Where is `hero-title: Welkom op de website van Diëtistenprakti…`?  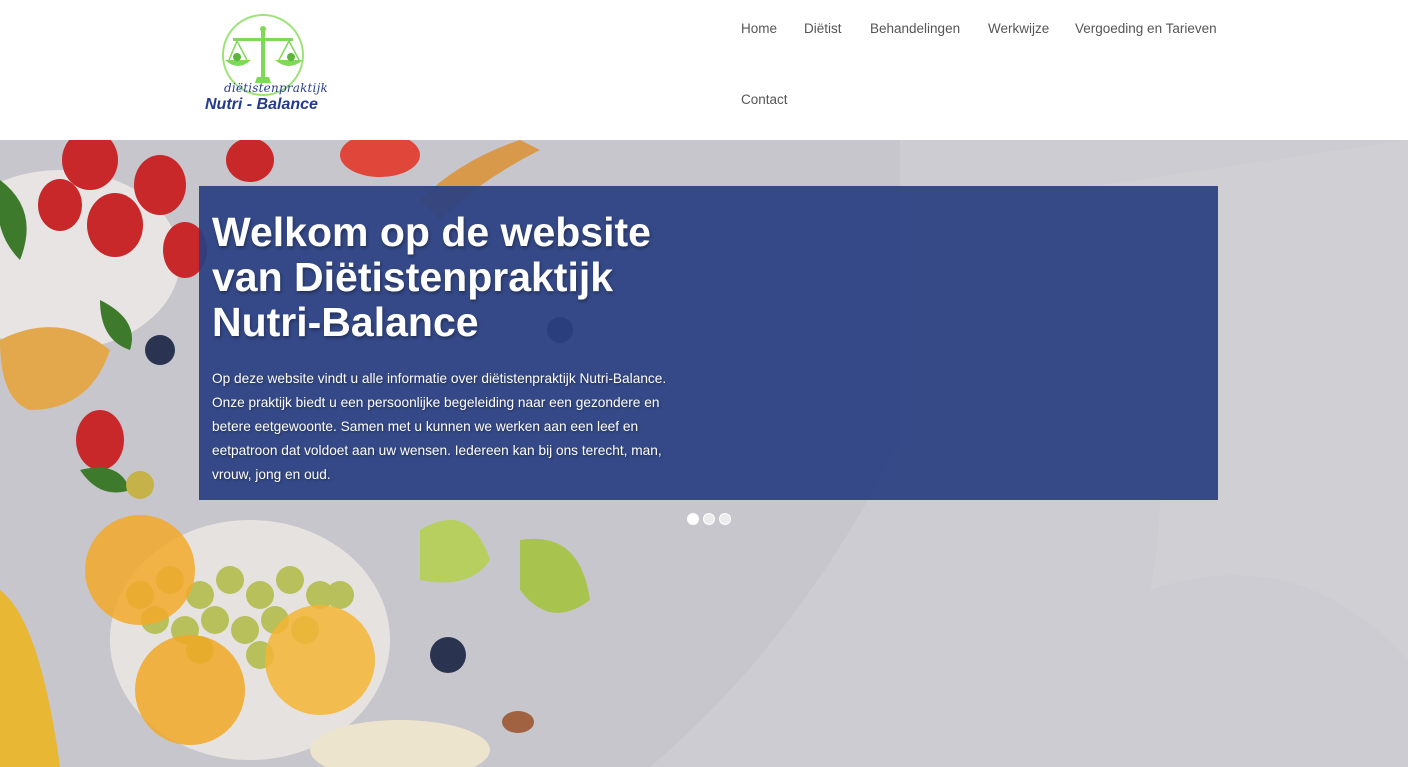 hero-title: Welkom op de website van Diëtistenprakti… is located at coordinates (431, 277).